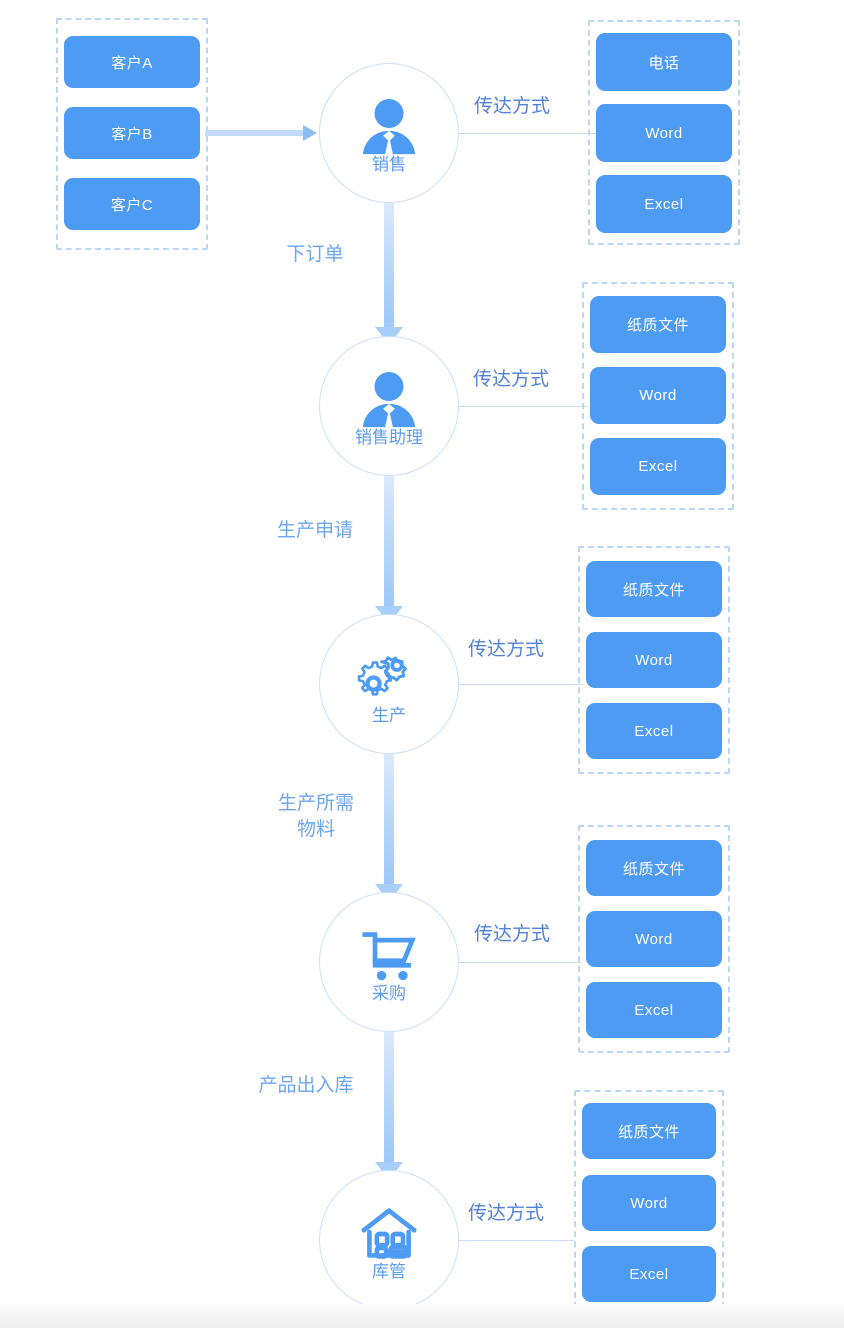 The height and width of the screenshot is (1328, 844). What do you see at coordinates (523, 406) in the screenshot?
I see `connector-sales-assistant` at bounding box center [523, 406].